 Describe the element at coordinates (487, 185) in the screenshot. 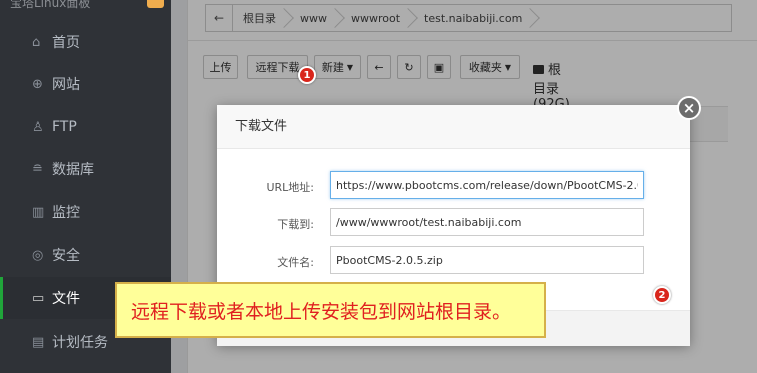

I see `url-input` at that location.